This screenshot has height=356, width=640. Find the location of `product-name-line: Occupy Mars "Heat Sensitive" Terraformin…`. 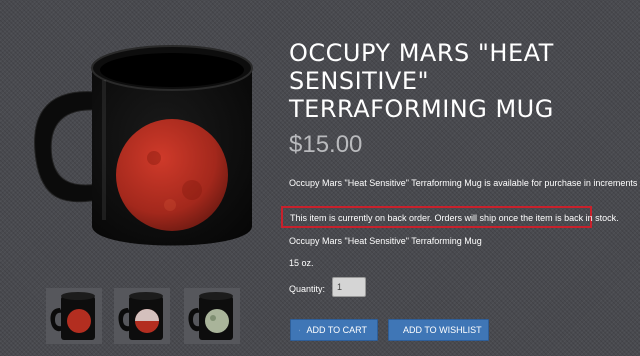

product-name-line: Occupy Mars "Heat Sensitive" Terraformin… is located at coordinates (385, 241).